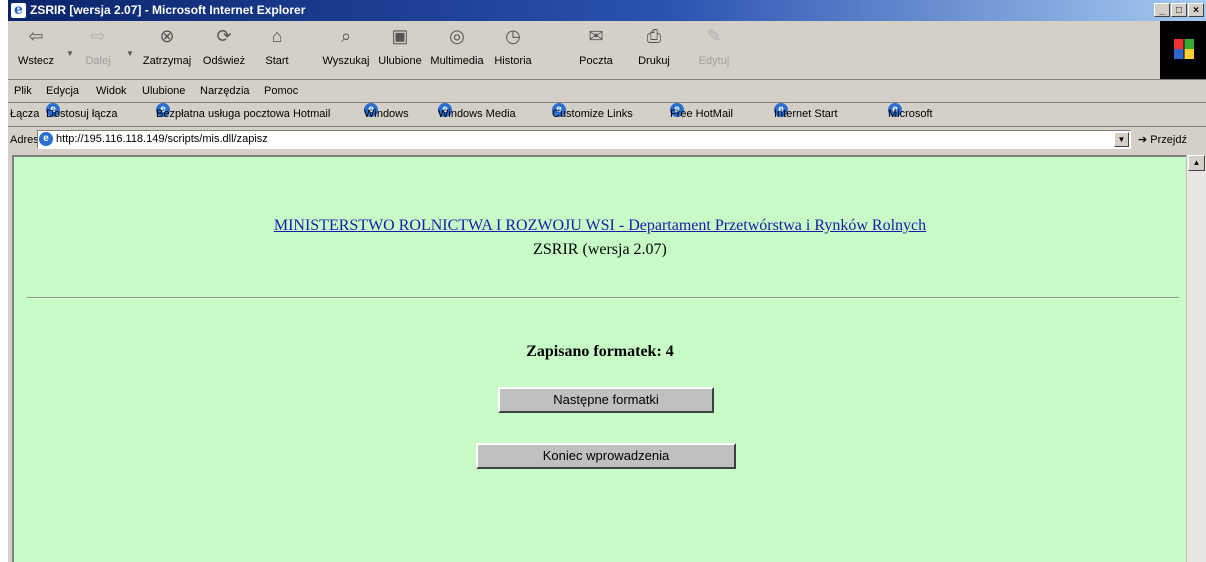 This screenshot has width=1206, height=562. I want to click on menu-tools: Narzędzia, so click(225, 91).